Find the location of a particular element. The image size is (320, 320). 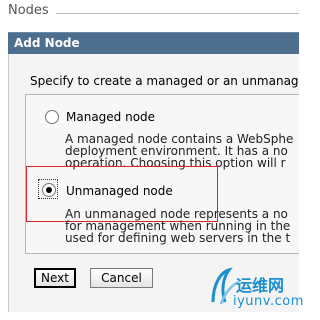

unmanaged-node-radio is located at coordinates (49, 190).